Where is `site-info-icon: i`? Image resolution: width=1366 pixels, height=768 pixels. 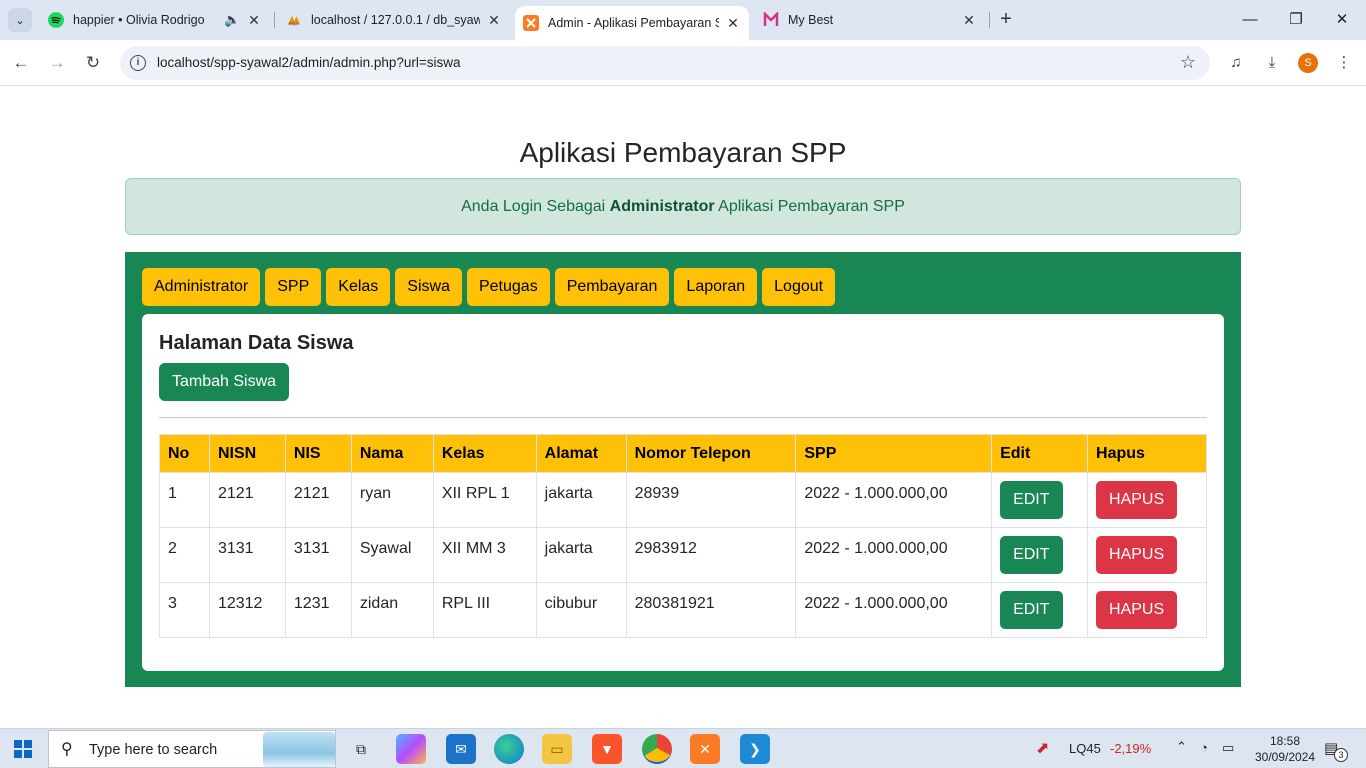
site-info-icon: i is located at coordinates (138, 63).